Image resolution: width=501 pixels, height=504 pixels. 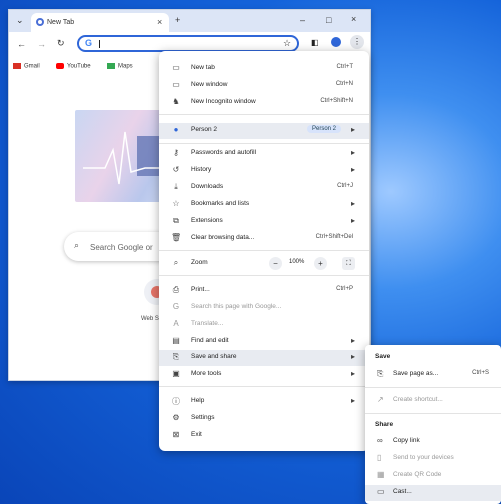 I want to click on shortcut-label: Web S, so click(x=150, y=319).